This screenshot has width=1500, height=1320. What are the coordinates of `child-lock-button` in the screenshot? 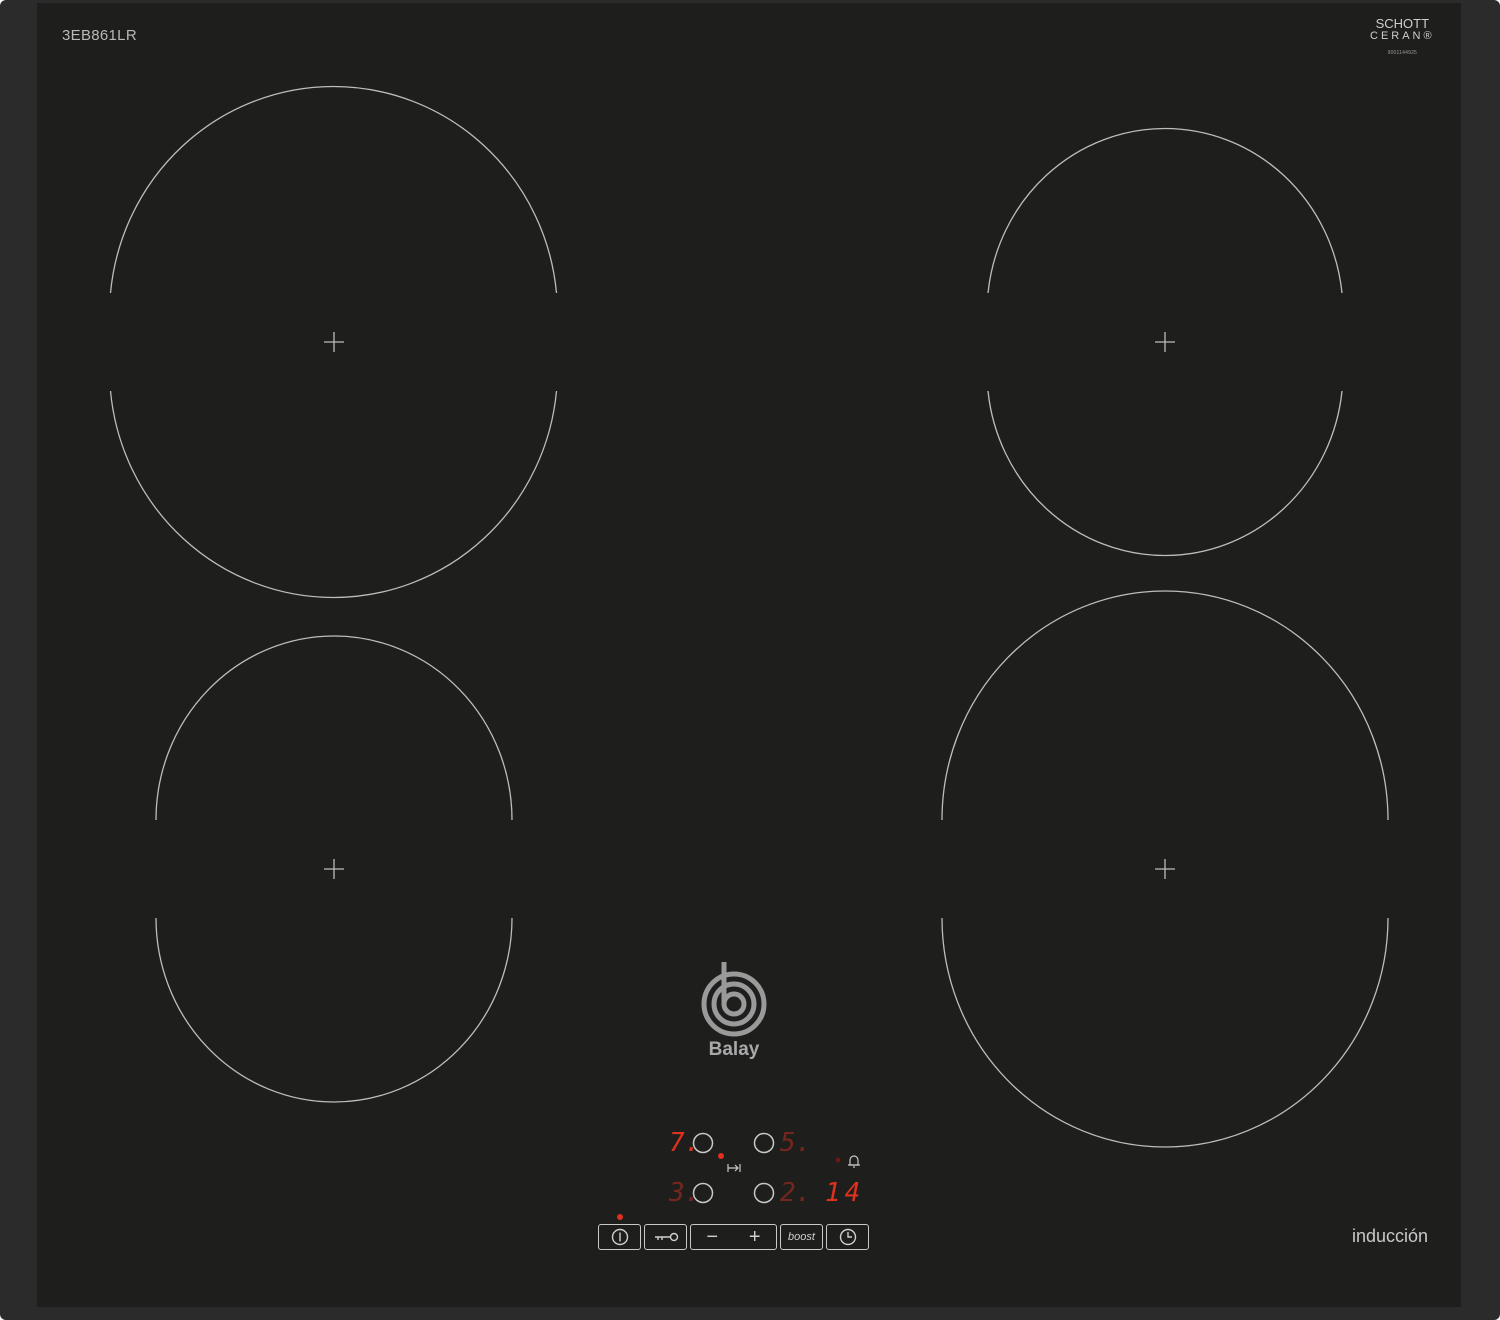 It's located at (665, 1237).